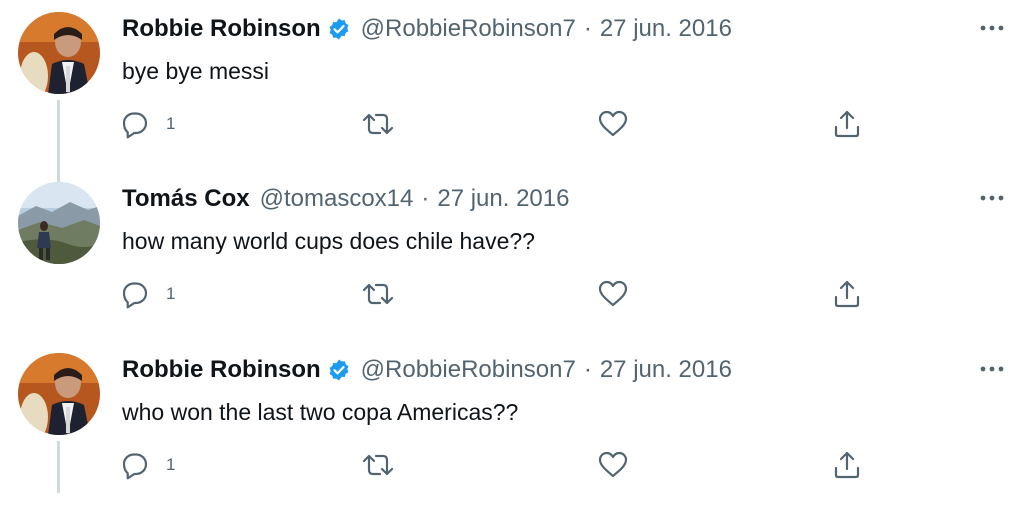 The height and width of the screenshot is (511, 1028). I want to click on tweet-text: who won the last two copa Americas??, so click(320, 412).